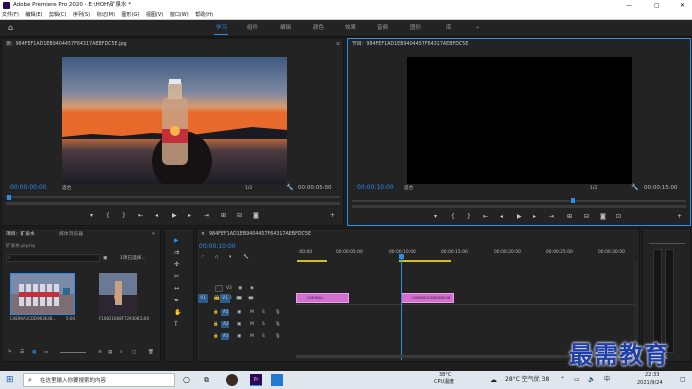 The width and height of the screenshot is (692, 389). I want to click on workspace-tab-libraries: 库, so click(449, 28).